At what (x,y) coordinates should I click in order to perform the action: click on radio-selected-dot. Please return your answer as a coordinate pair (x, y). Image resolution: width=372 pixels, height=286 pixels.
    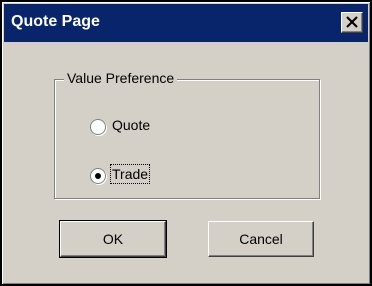
    Looking at the image, I should click on (98, 176).